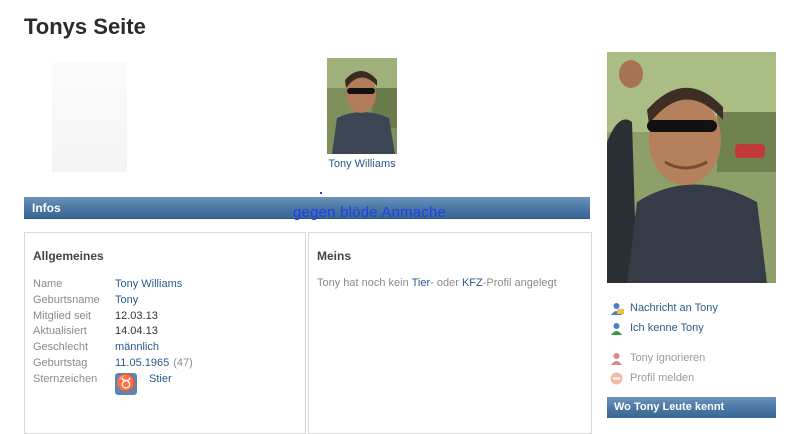 The height and width of the screenshot is (434, 800). What do you see at coordinates (89, 117) in the screenshot?
I see `faded-image` at bounding box center [89, 117].